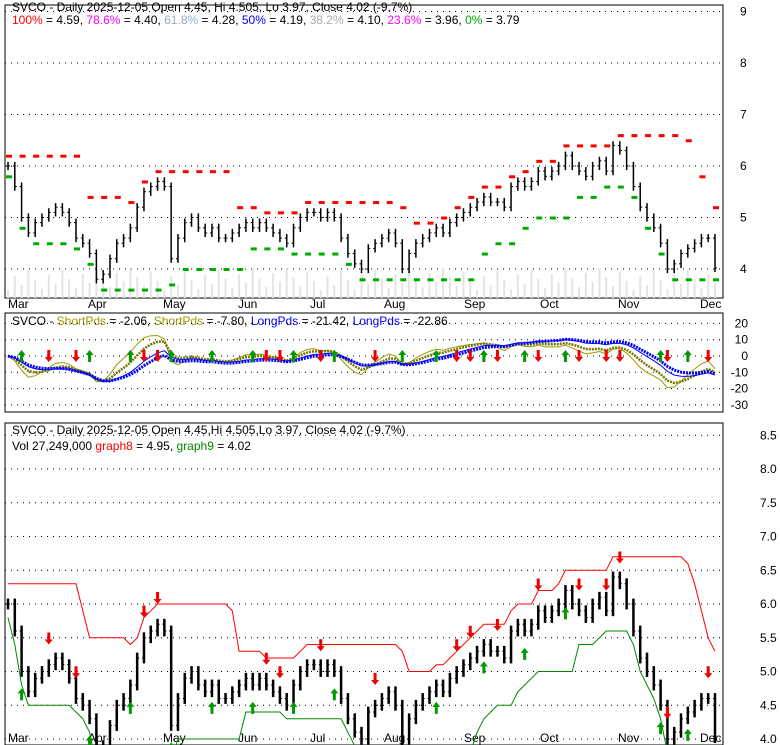  I want to click on fib-value: = 3.79, so click(500, 20).